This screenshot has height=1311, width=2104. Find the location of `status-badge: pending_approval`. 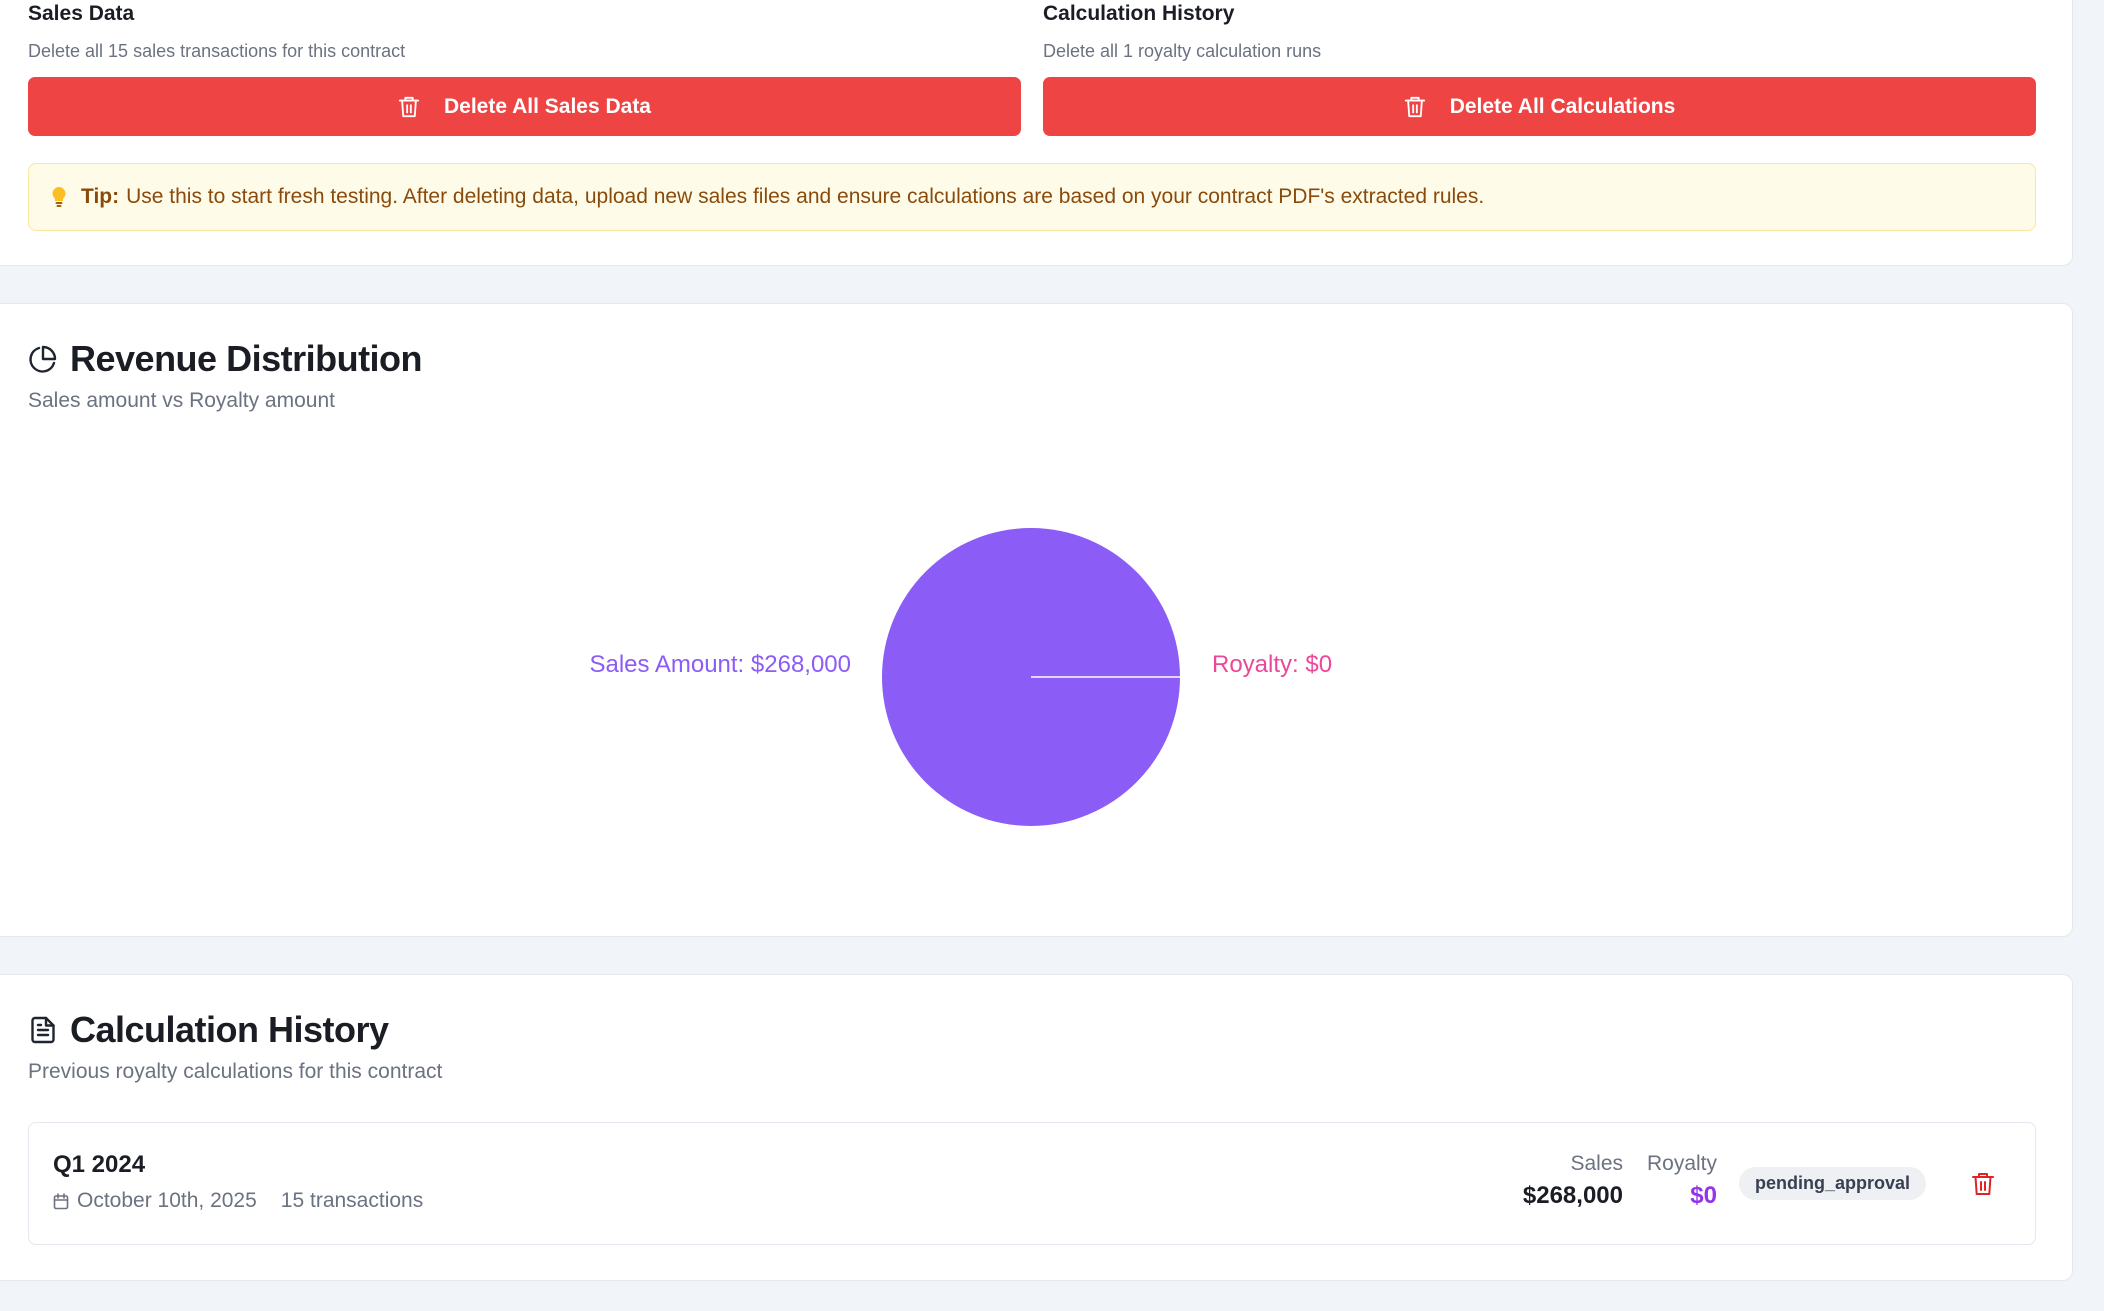

status-badge: pending_approval is located at coordinates (1833, 1183).